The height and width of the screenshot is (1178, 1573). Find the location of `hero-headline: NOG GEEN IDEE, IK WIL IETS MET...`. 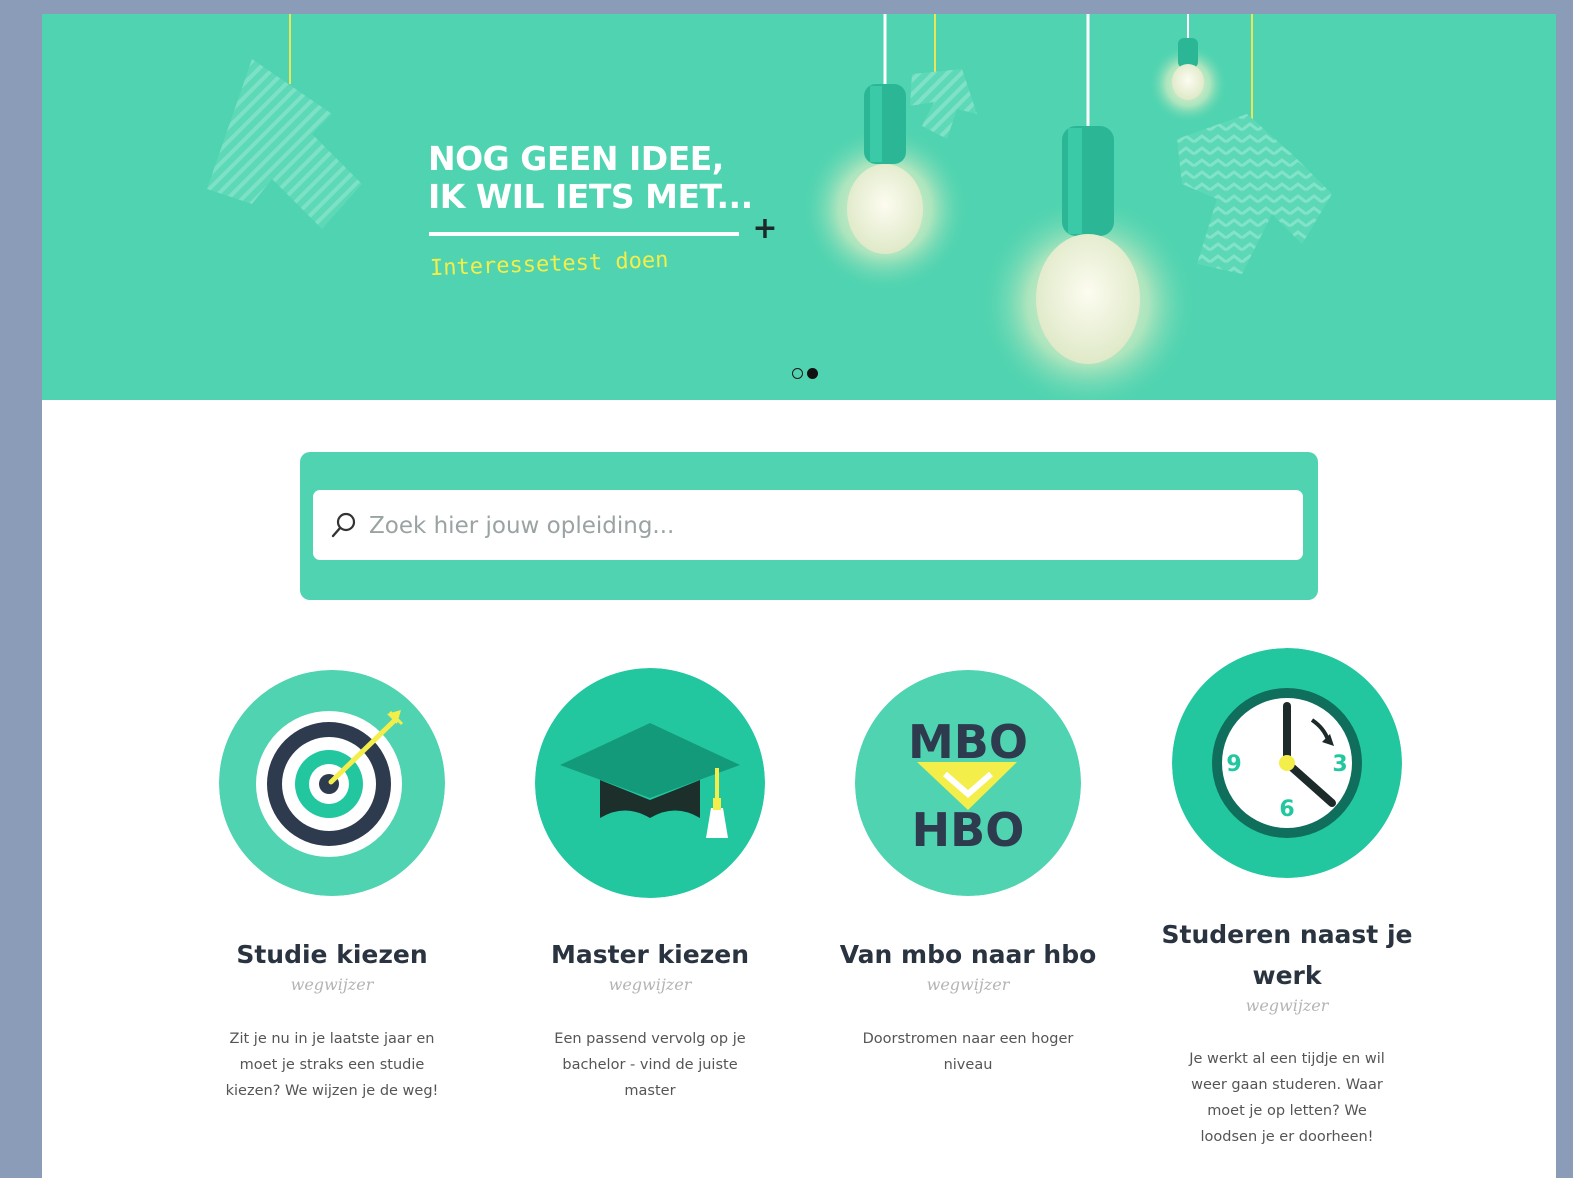

hero-headline: NOG GEEN IDEE, IK WIL IETS MET... is located at coordinates (590, 178).